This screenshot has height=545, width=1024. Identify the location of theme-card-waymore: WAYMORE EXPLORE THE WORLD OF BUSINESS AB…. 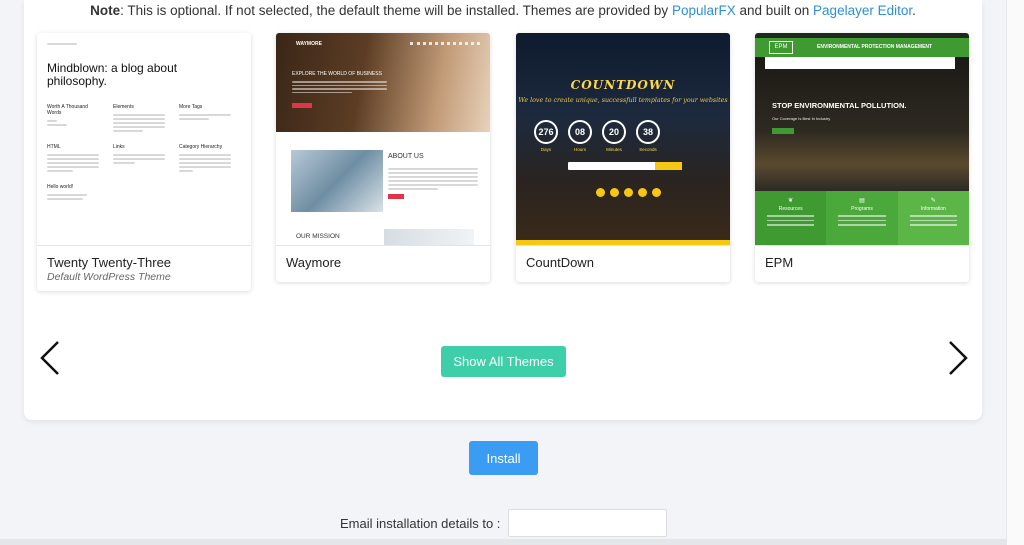
(383, 157).